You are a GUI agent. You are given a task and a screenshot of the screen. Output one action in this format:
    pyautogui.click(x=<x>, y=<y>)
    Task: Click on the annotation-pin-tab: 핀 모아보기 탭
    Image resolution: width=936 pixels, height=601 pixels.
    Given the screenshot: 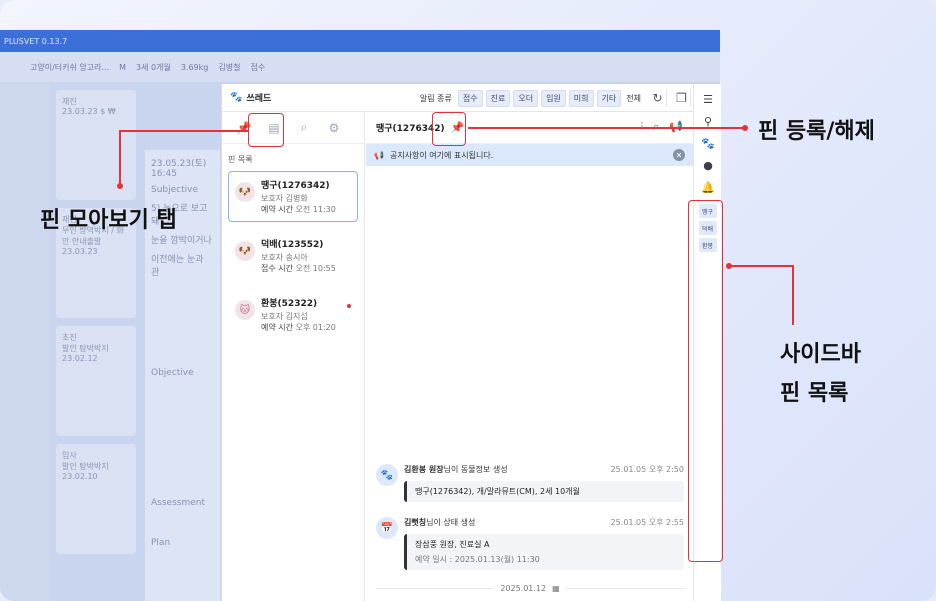 What is the action you would take?
    pyautogui.click(x=108, y=220)
    